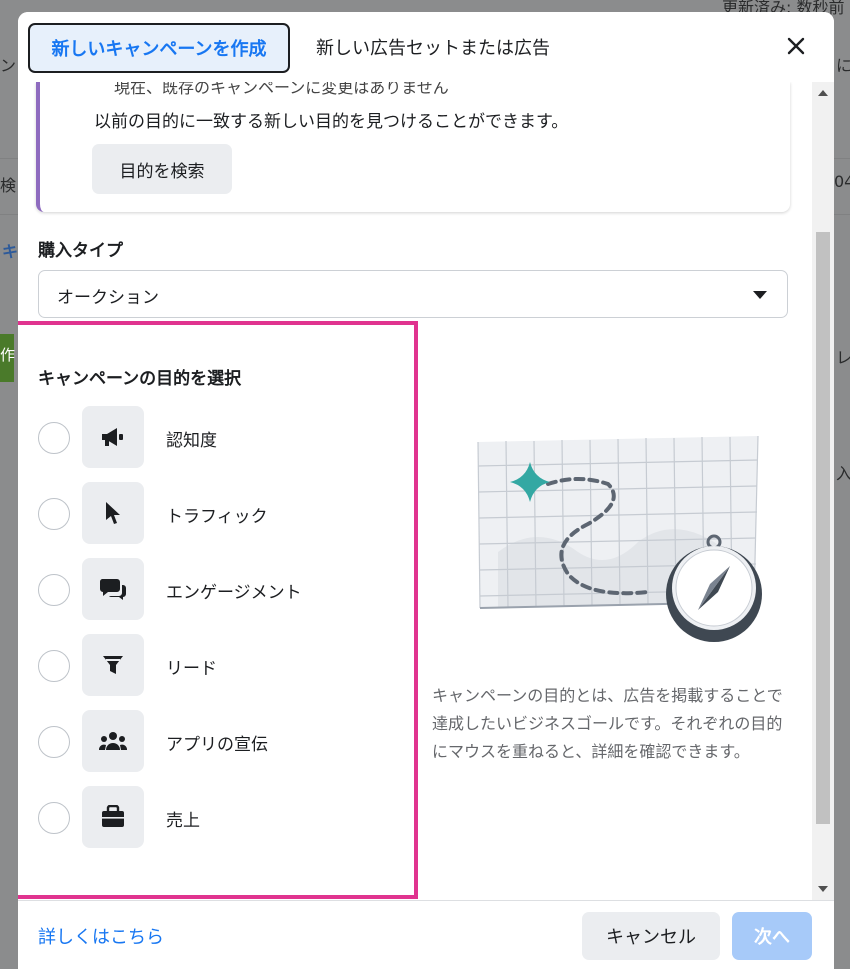  What do you see at coordinates (113, 589) in the screenshot?
I see `chat-bubbles-icon` at bounding box center [113, 589].